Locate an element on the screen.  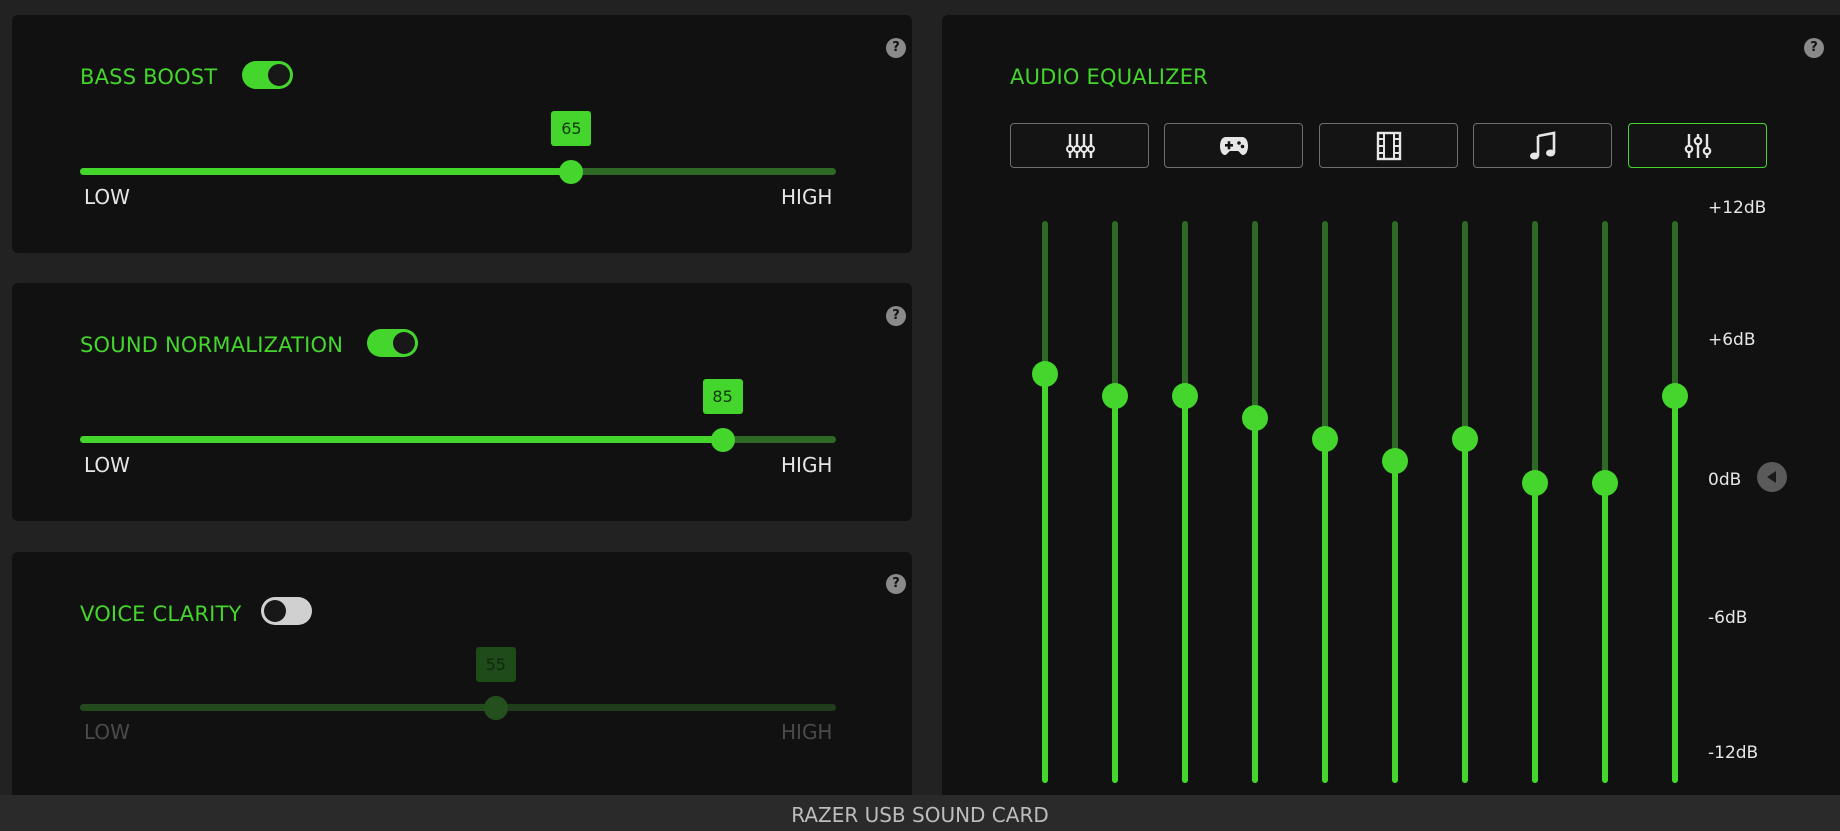
bass-boost-slider-thumb is located at coordinates (571, 172).